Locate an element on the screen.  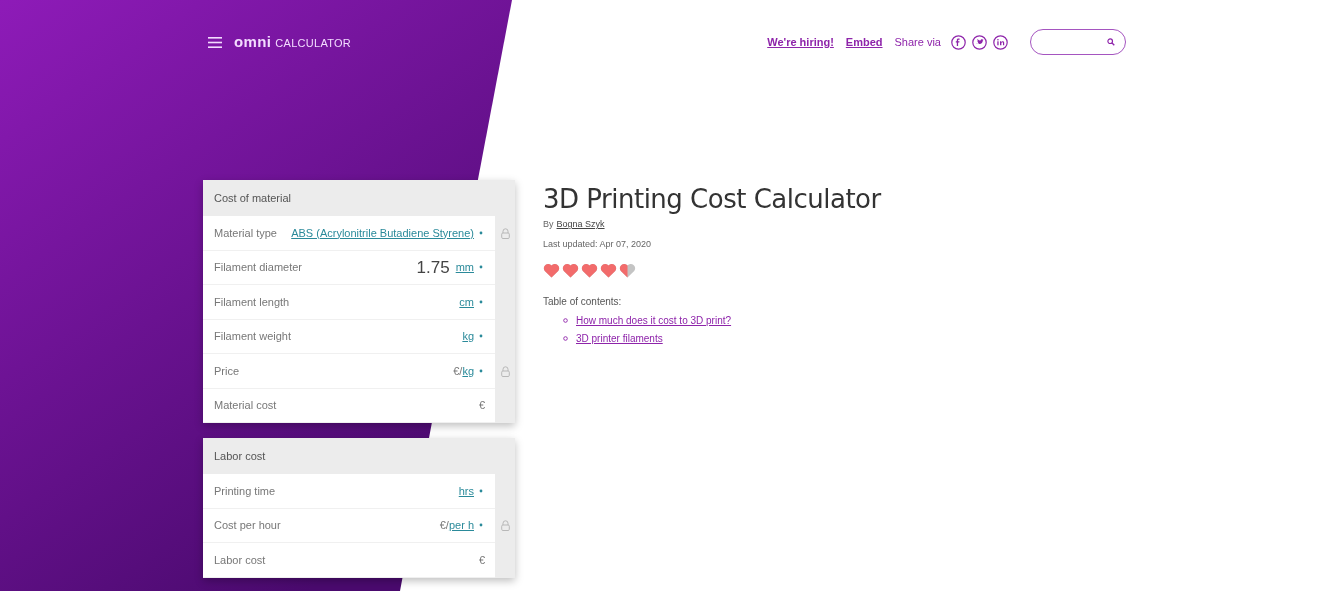
header-link: Embed is located at coordinates (864, 42).